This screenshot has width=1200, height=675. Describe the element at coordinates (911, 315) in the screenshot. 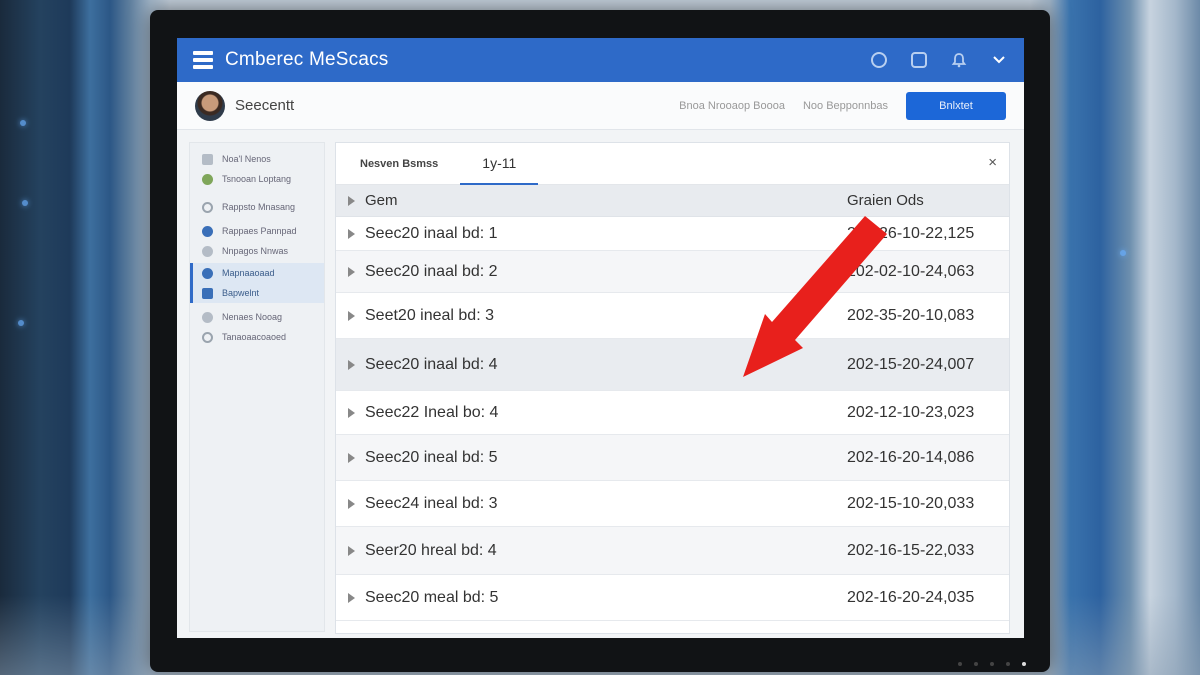

I see `row-date: 202-35-20-10,083` at that location.